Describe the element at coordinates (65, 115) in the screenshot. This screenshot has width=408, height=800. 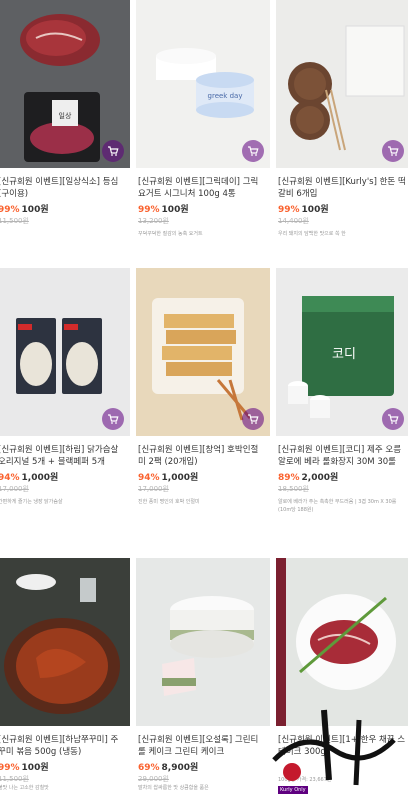
I see `svg-text: 일상` at that location.